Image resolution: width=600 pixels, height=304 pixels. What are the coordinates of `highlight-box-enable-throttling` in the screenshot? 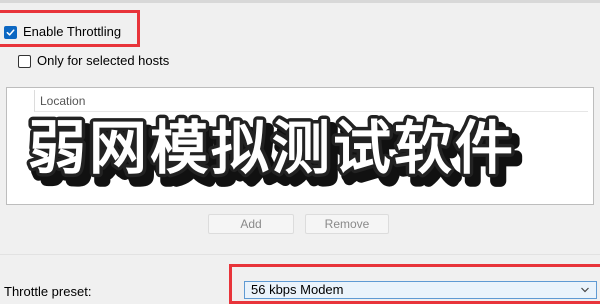 It's located at (70, 28).